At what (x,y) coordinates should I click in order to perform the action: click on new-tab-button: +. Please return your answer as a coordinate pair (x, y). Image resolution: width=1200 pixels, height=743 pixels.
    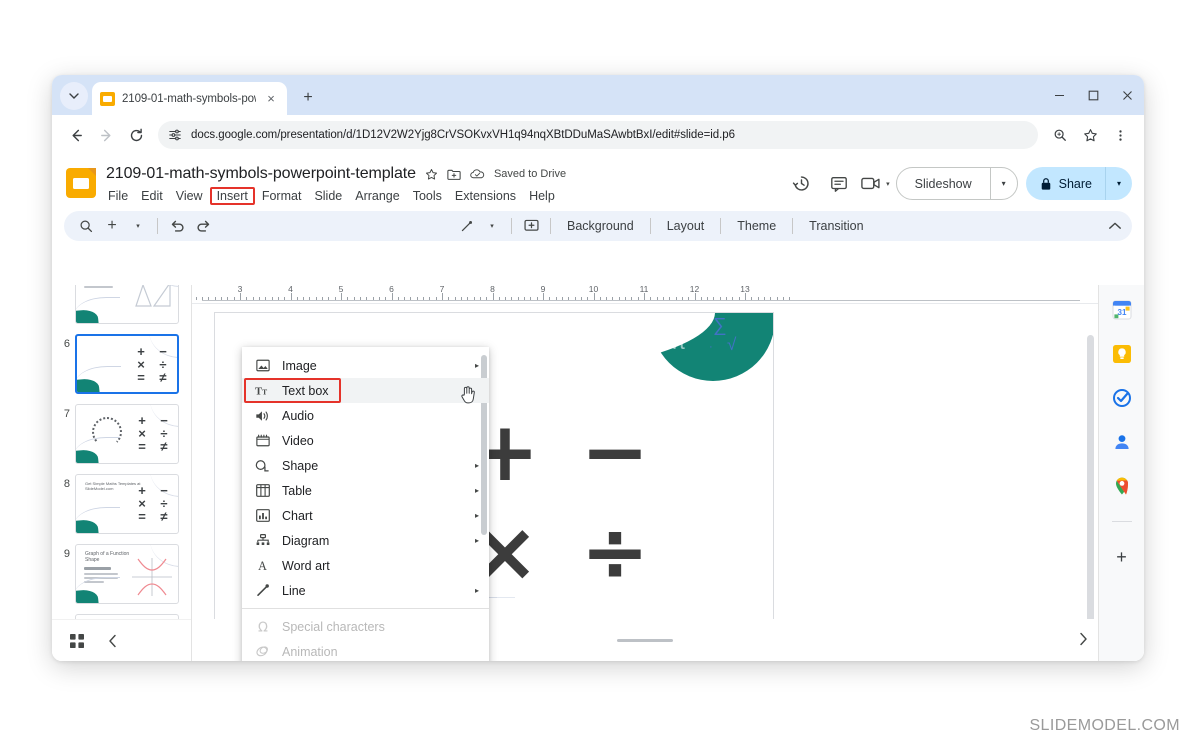
    Looking at the image, I should click on (308, 98).